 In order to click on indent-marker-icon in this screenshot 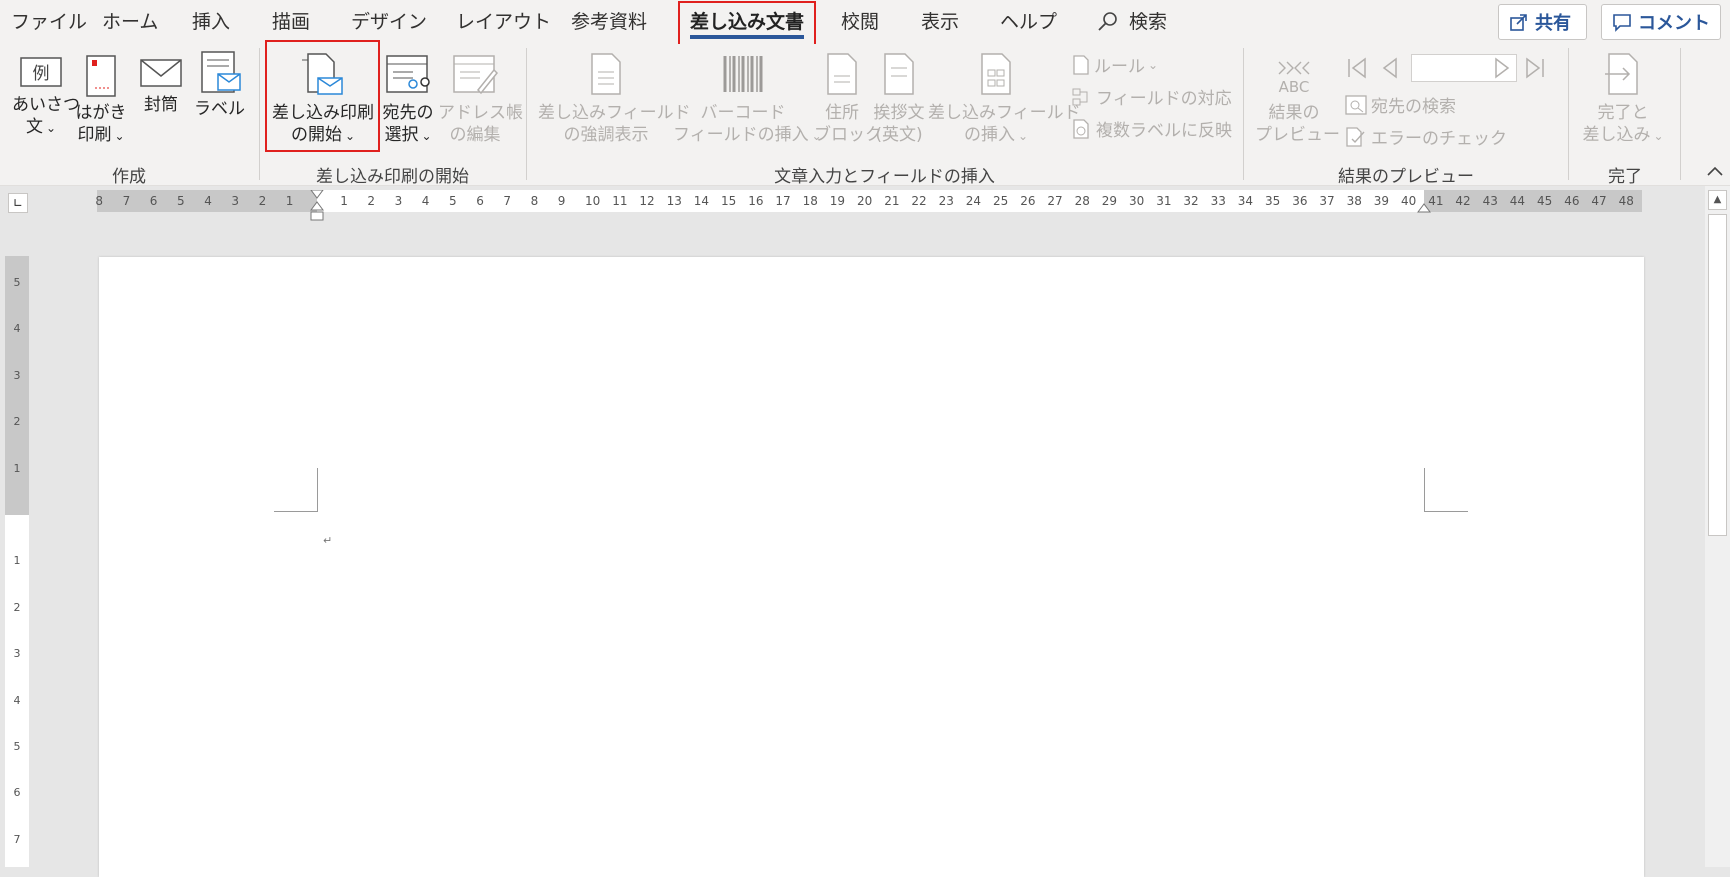, I will do `click(317, 207)`.